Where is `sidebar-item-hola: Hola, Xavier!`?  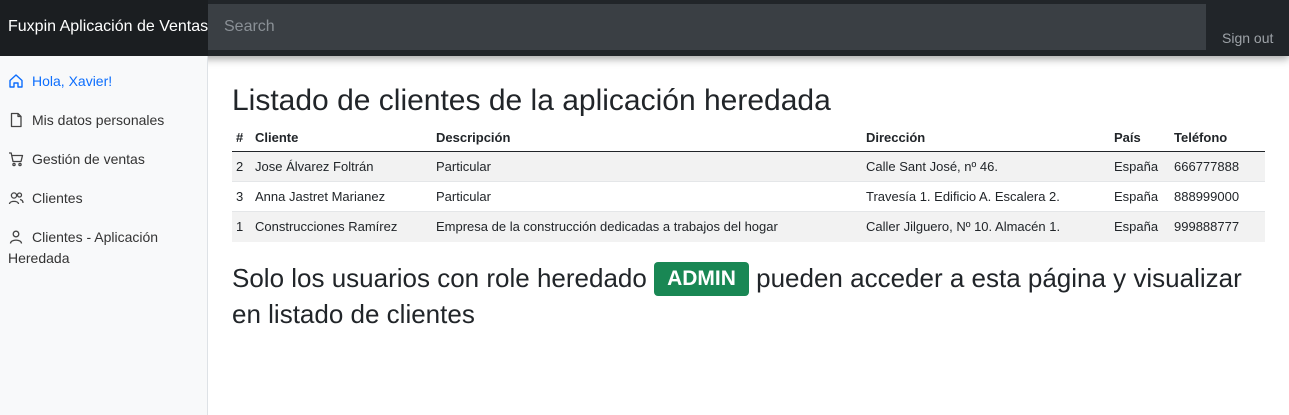
sidebar-item-hola: Hola, Xavier! is located at coordinates (103, 81).